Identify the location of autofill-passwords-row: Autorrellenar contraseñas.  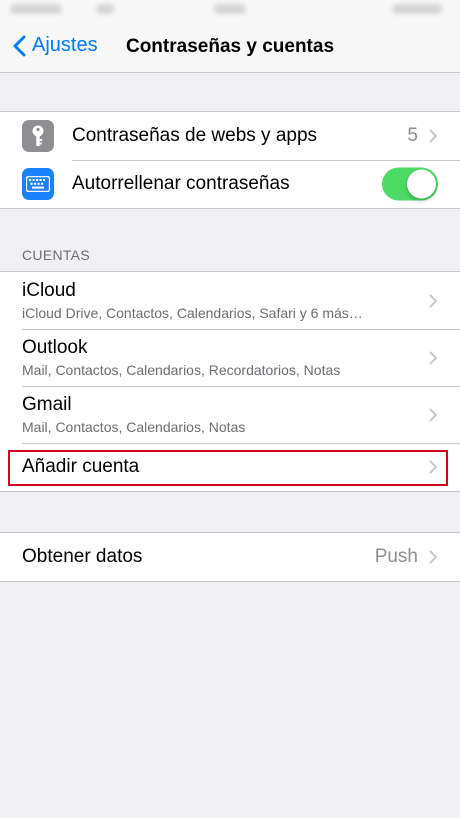
(230, 184).